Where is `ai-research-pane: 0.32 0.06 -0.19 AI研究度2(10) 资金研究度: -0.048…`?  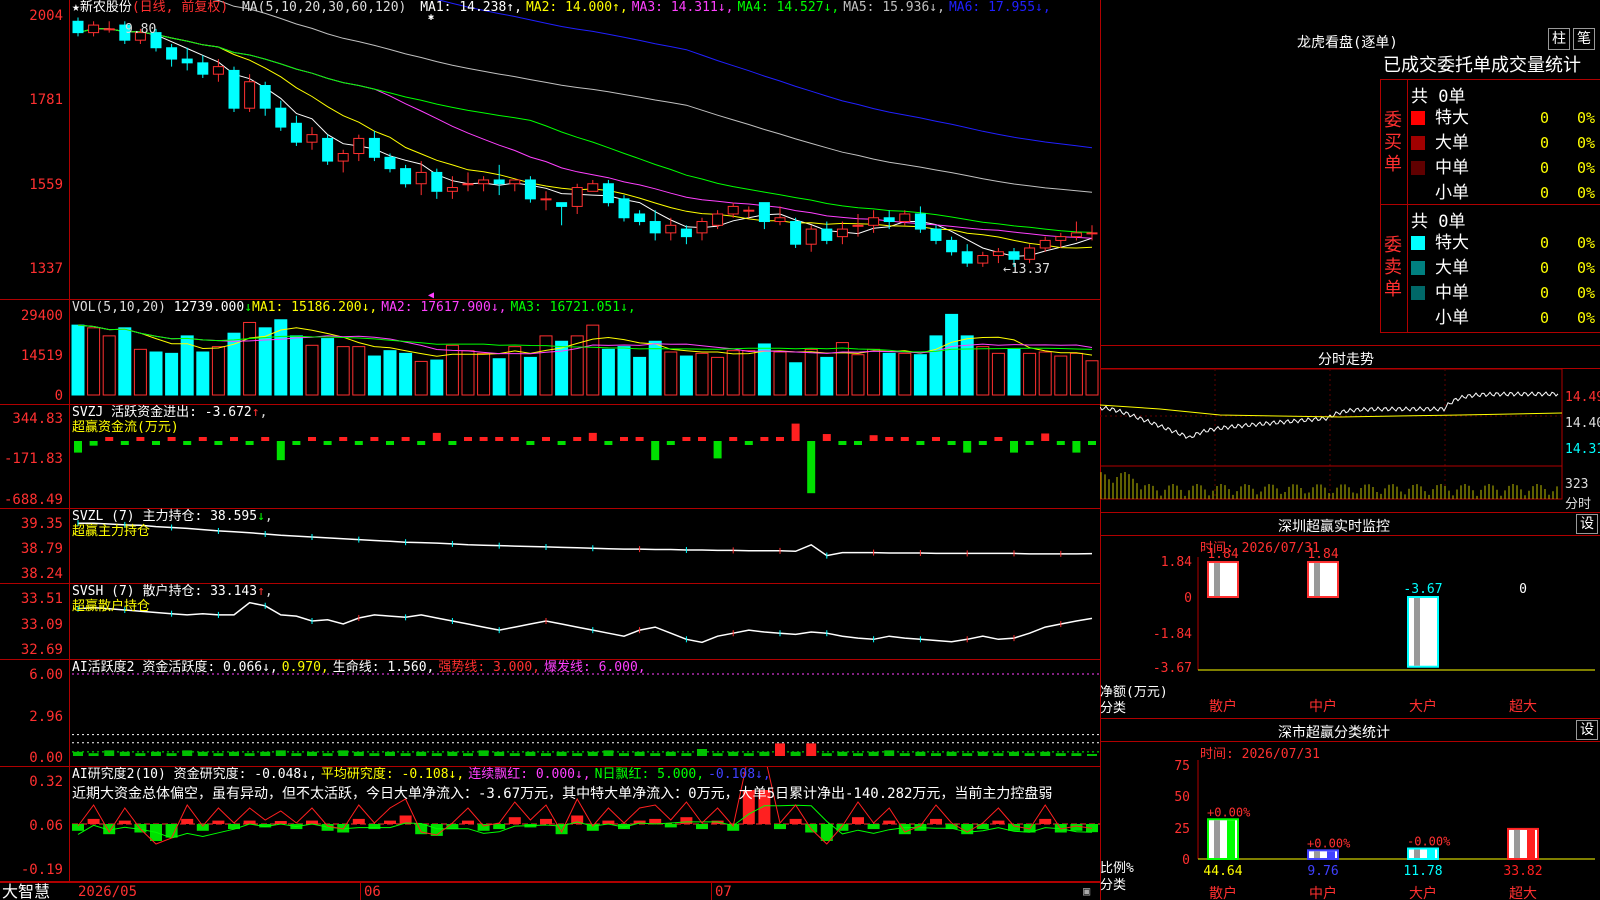
ai-research-pane: 0.32 0.06 -0.19 AI研究度2(10) 资金研究度: -0.048… is located at coordinates (550, 824).